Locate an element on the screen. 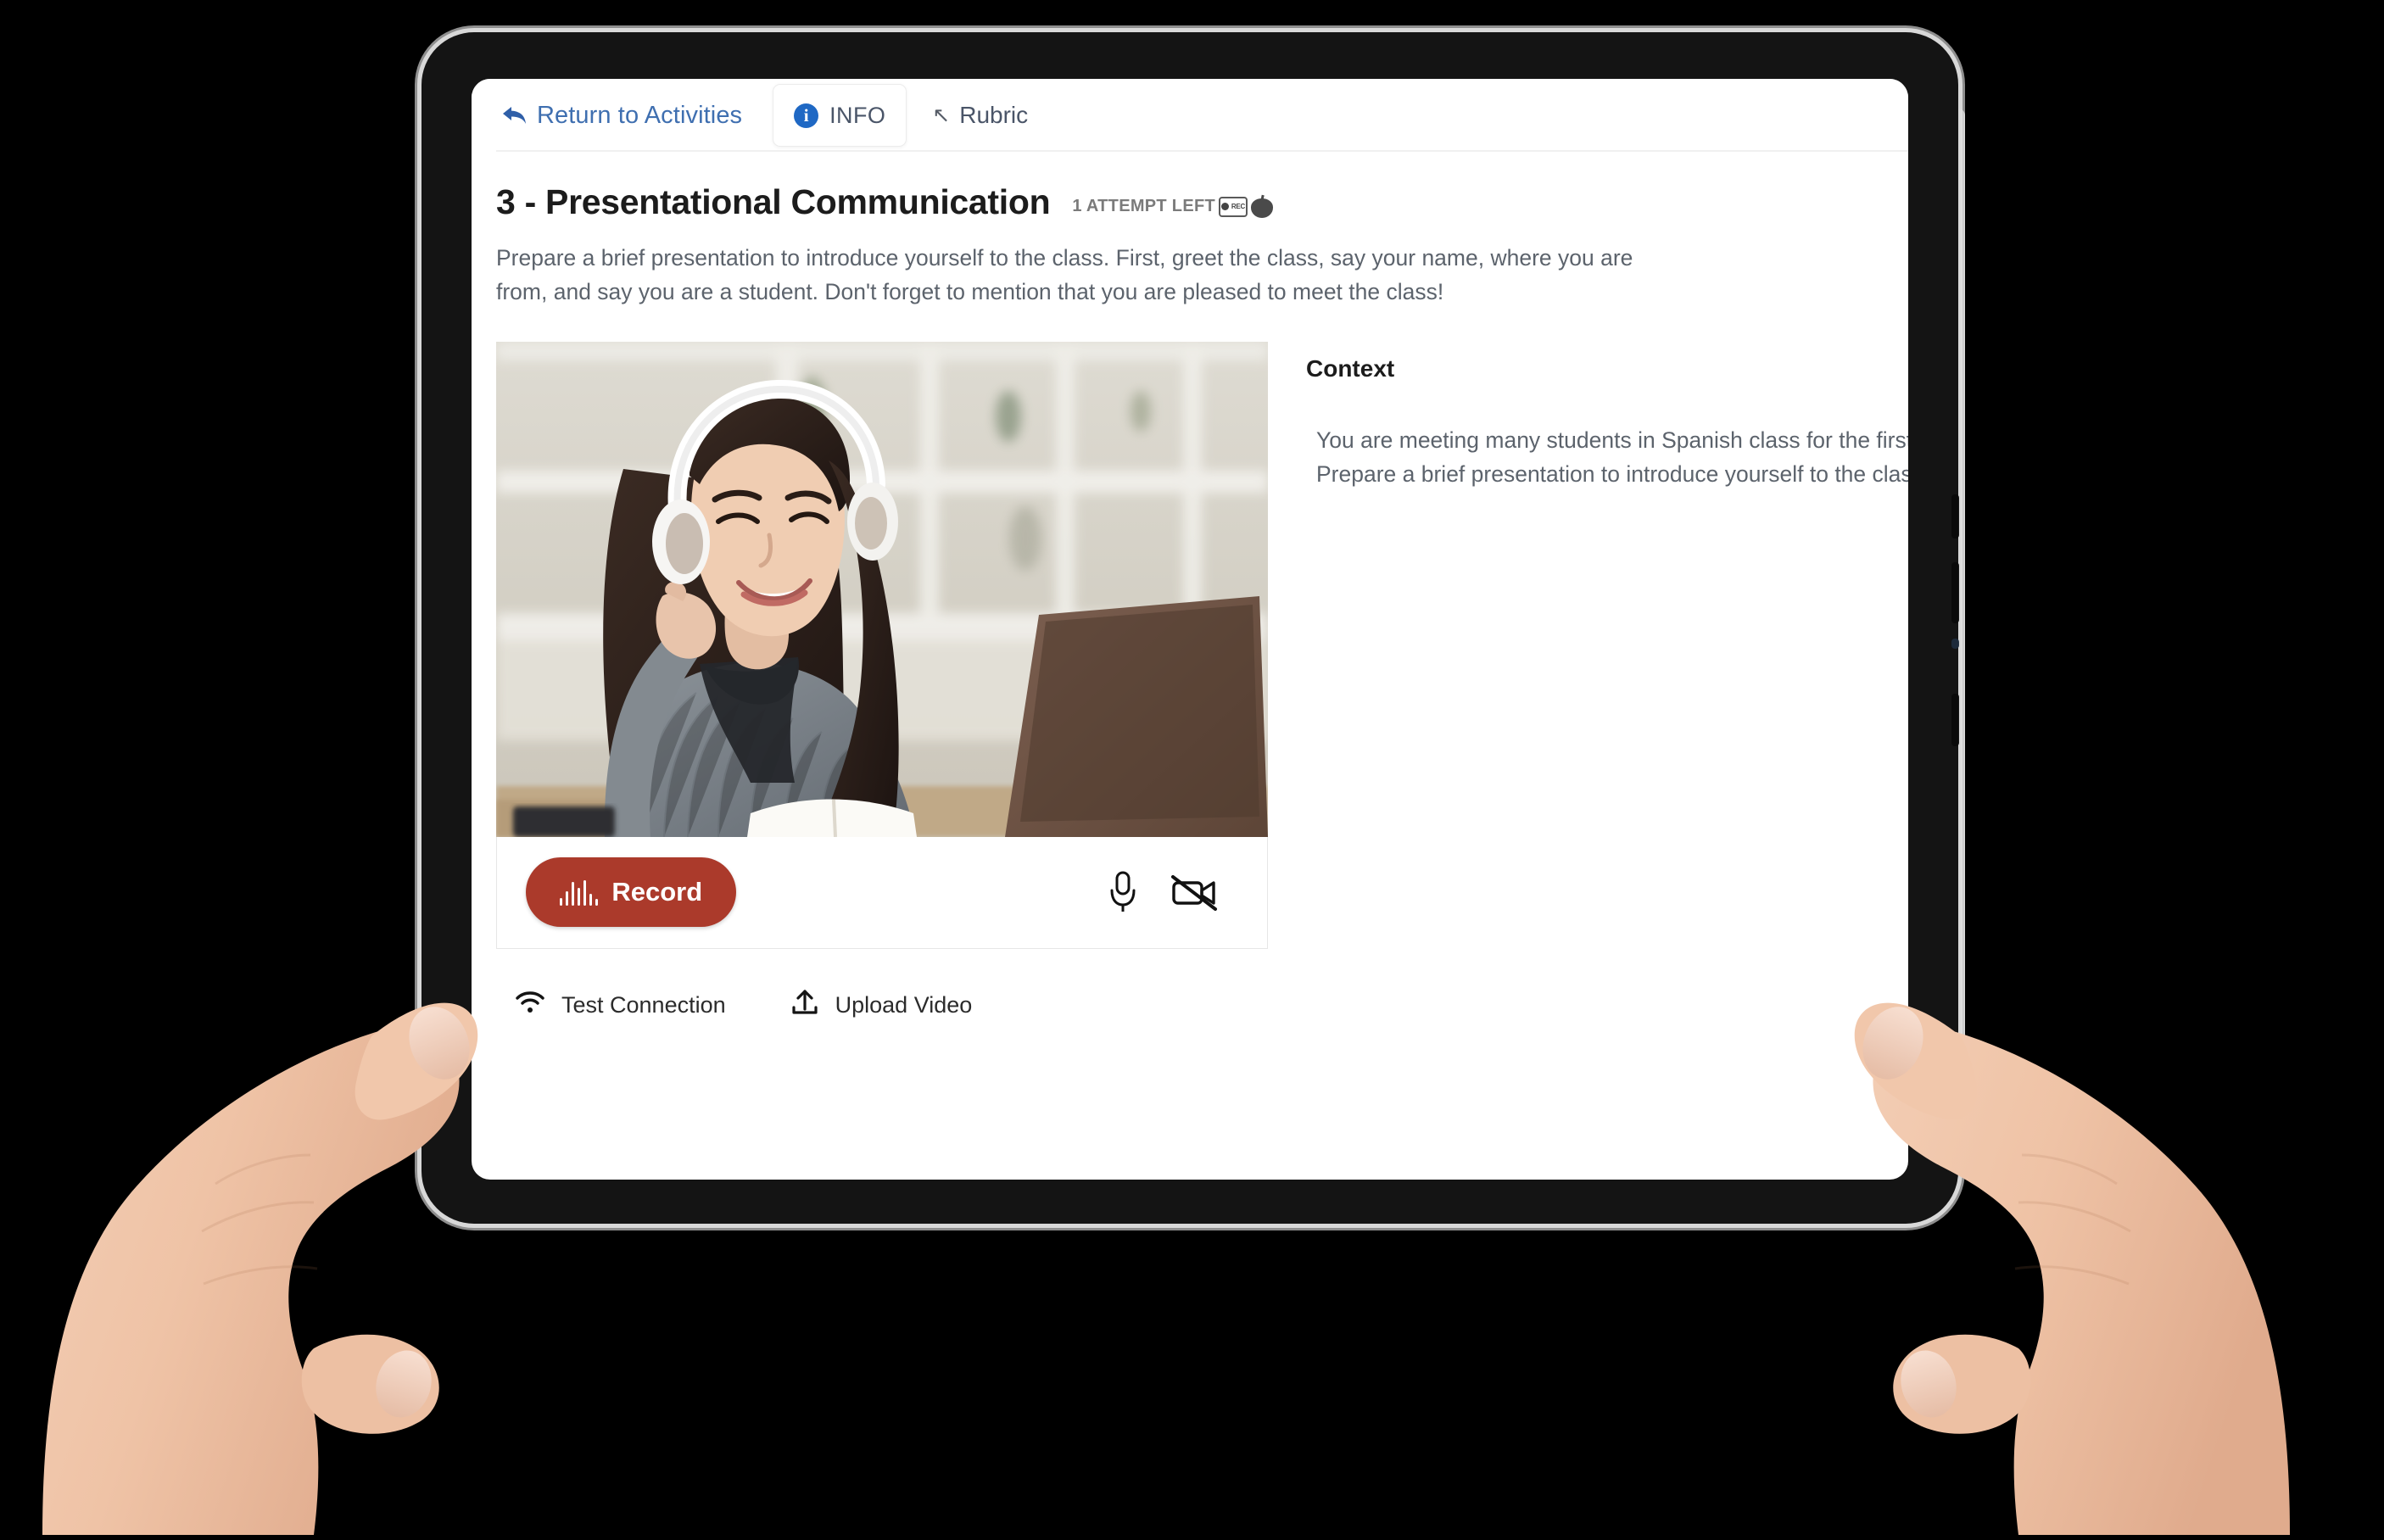 Image resolution: width=2384 pixels, height=1540 pixels. waveform-icon is located at coordinates (579, 893).